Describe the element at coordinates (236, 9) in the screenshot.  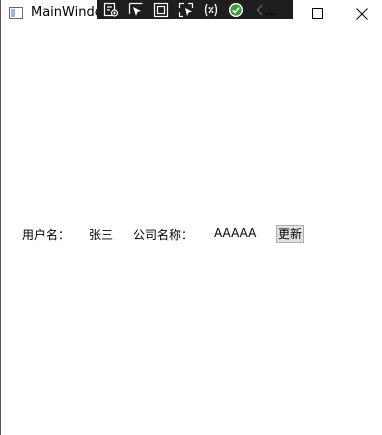
I see `hot-reload-ok-icon` at that location.